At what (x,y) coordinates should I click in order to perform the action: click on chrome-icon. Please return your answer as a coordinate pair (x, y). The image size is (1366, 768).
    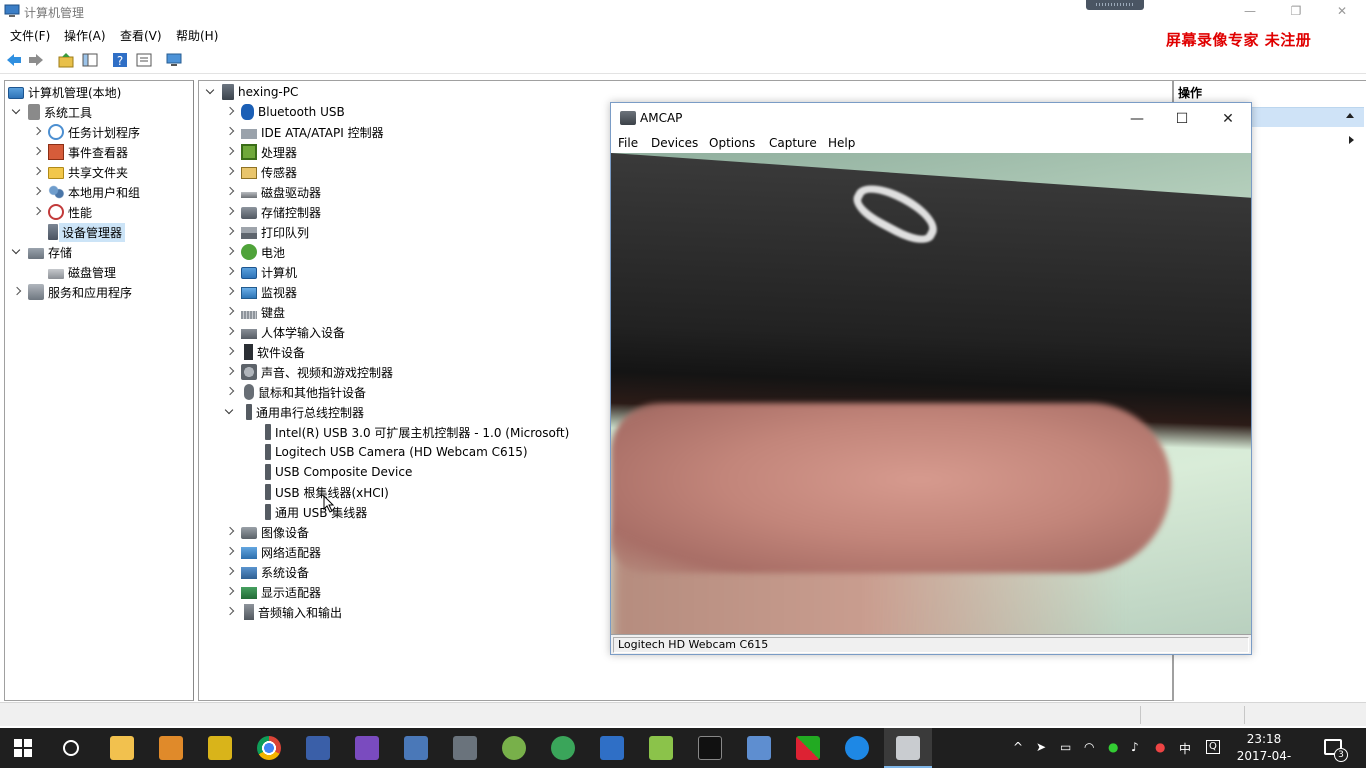
    Looking at the image, I should click on (269, 748).